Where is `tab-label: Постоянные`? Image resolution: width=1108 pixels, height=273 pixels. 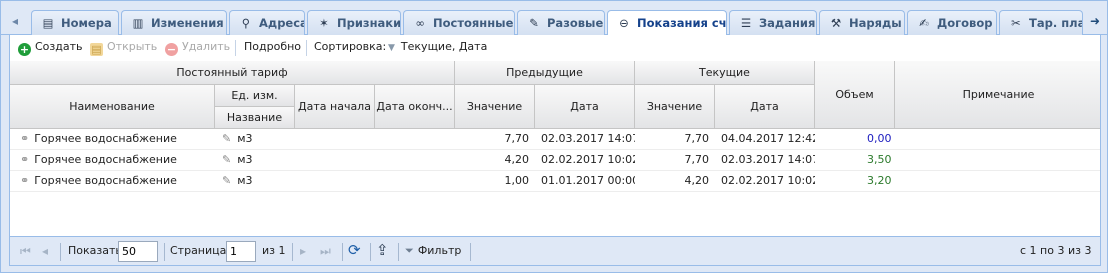 tab-label: Постоянные is located at coordinates (473, 23).